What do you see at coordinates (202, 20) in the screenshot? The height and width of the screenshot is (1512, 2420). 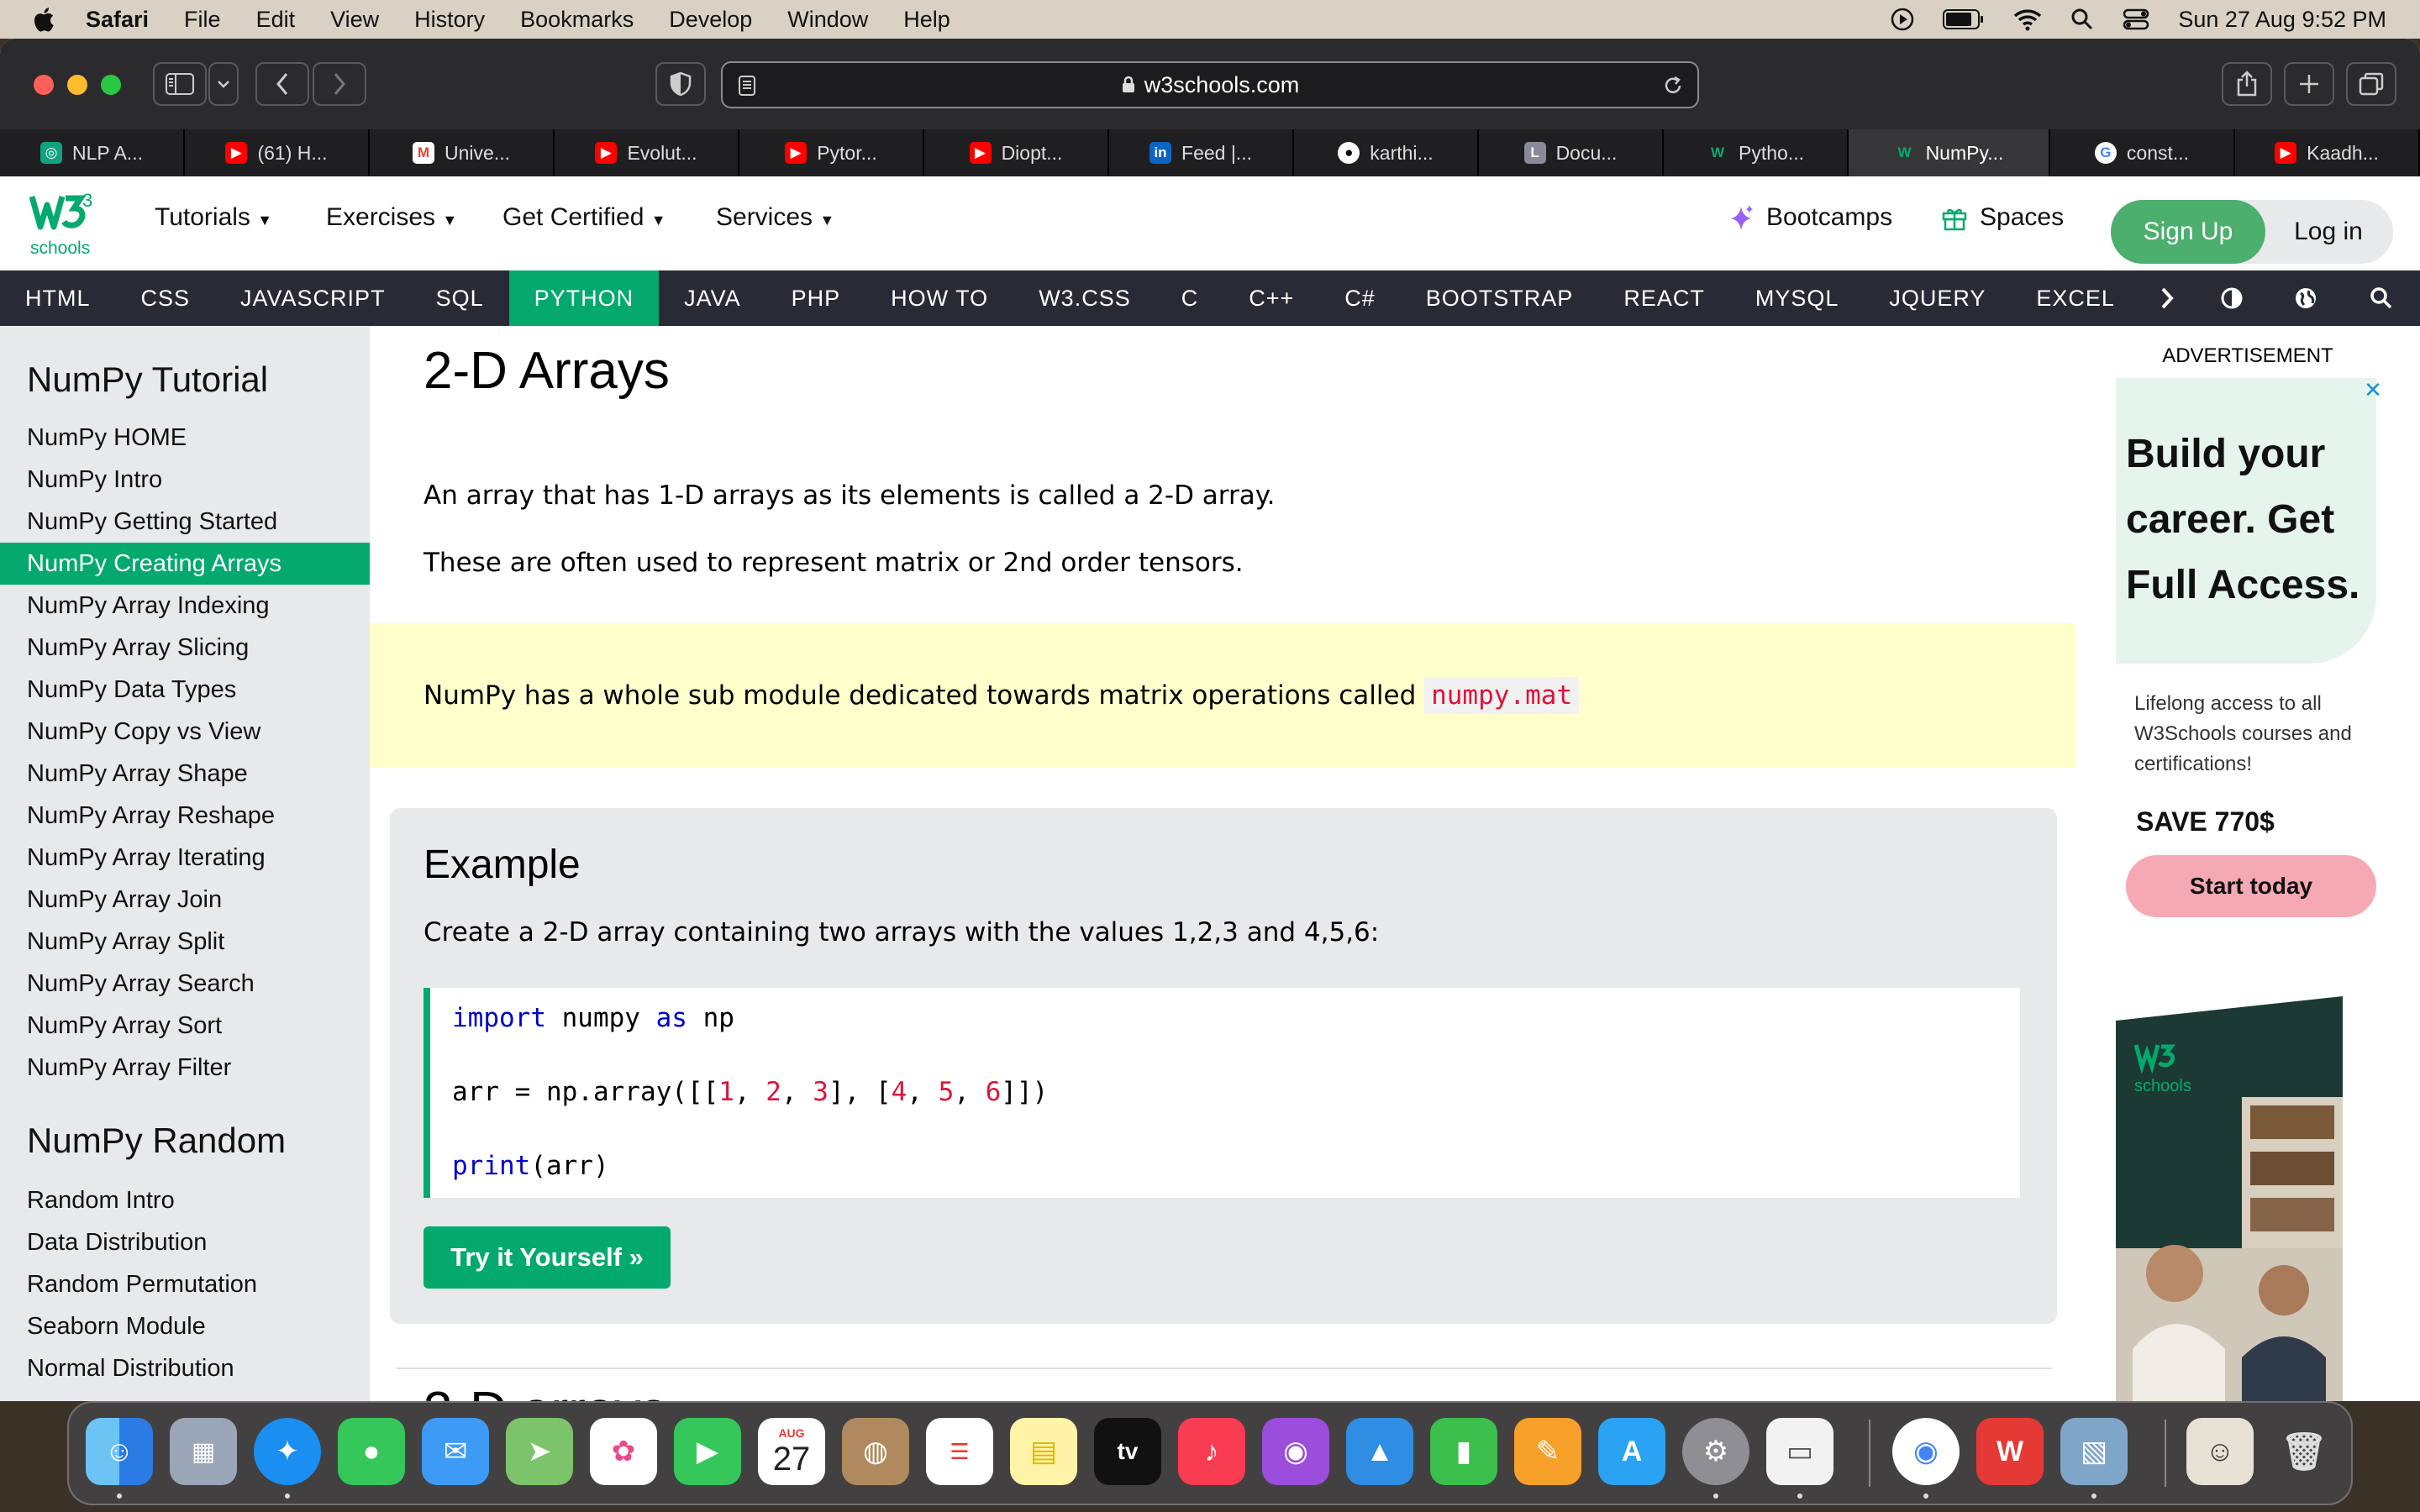 I see `menu-file: File` at bounding box center [202, 20].